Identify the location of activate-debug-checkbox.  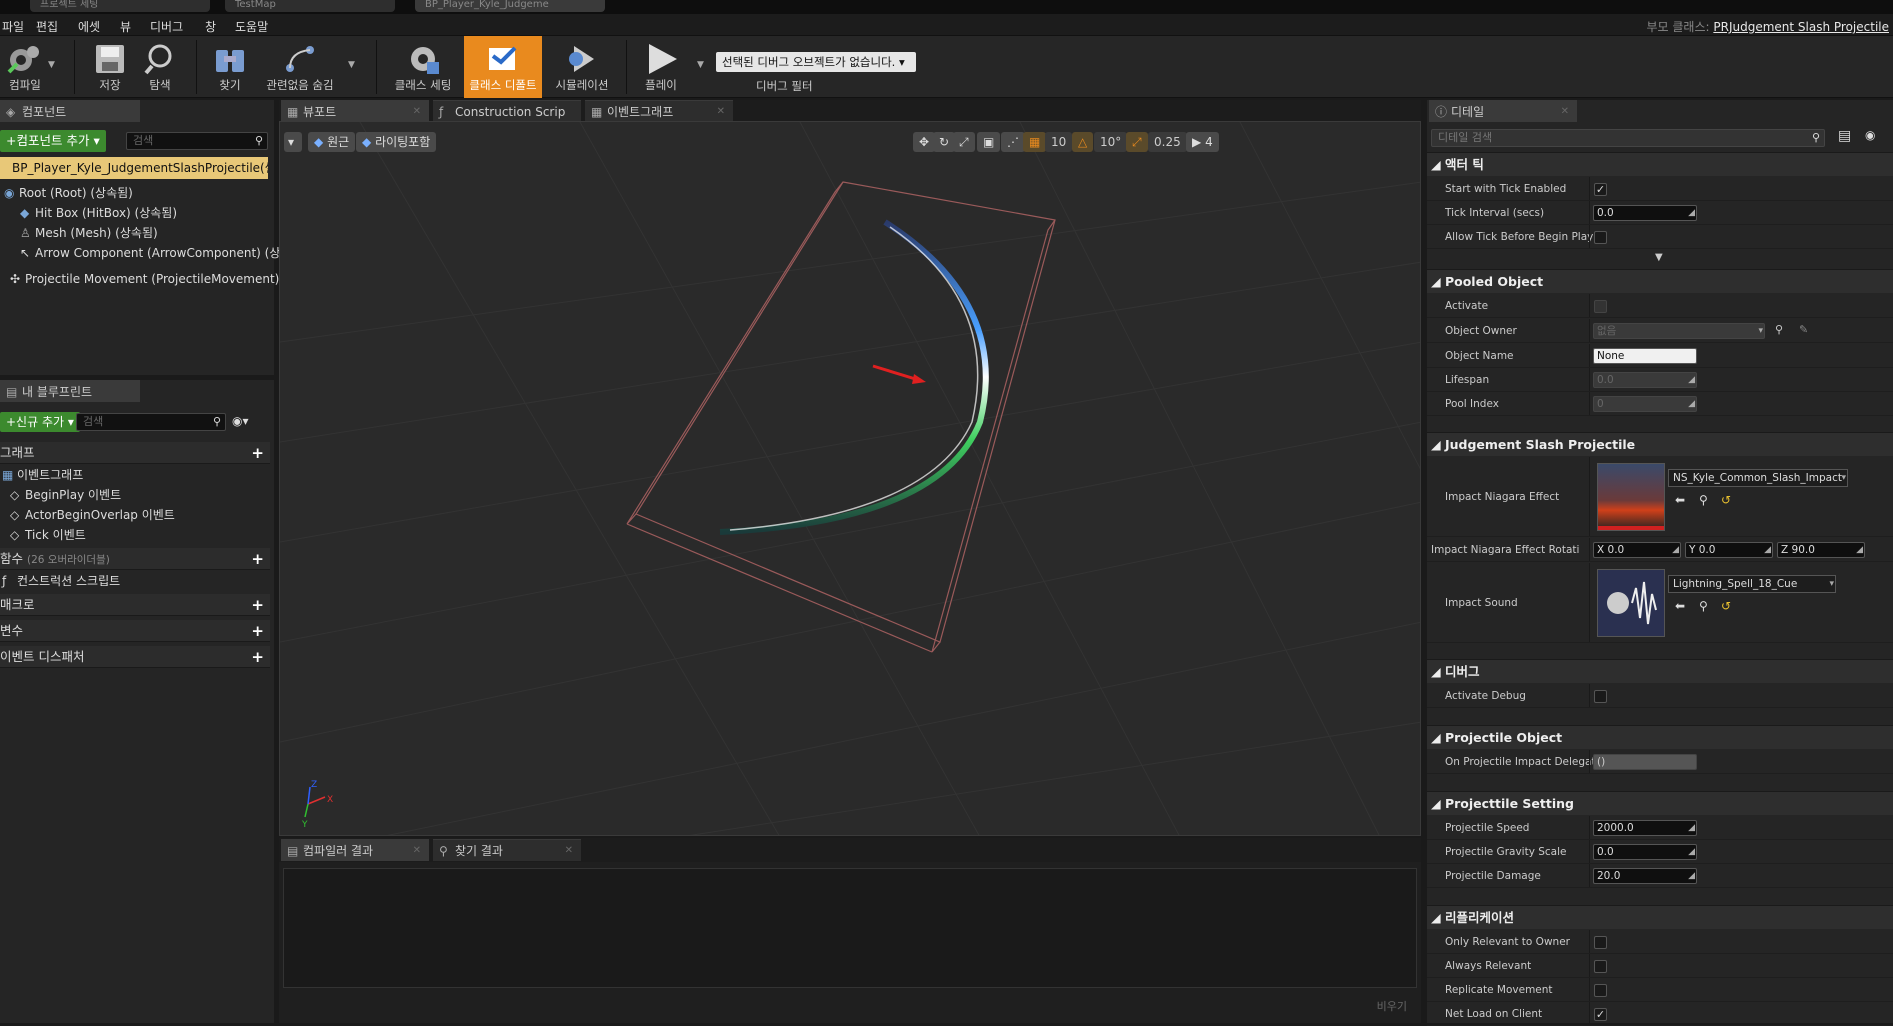
(1600, 696).